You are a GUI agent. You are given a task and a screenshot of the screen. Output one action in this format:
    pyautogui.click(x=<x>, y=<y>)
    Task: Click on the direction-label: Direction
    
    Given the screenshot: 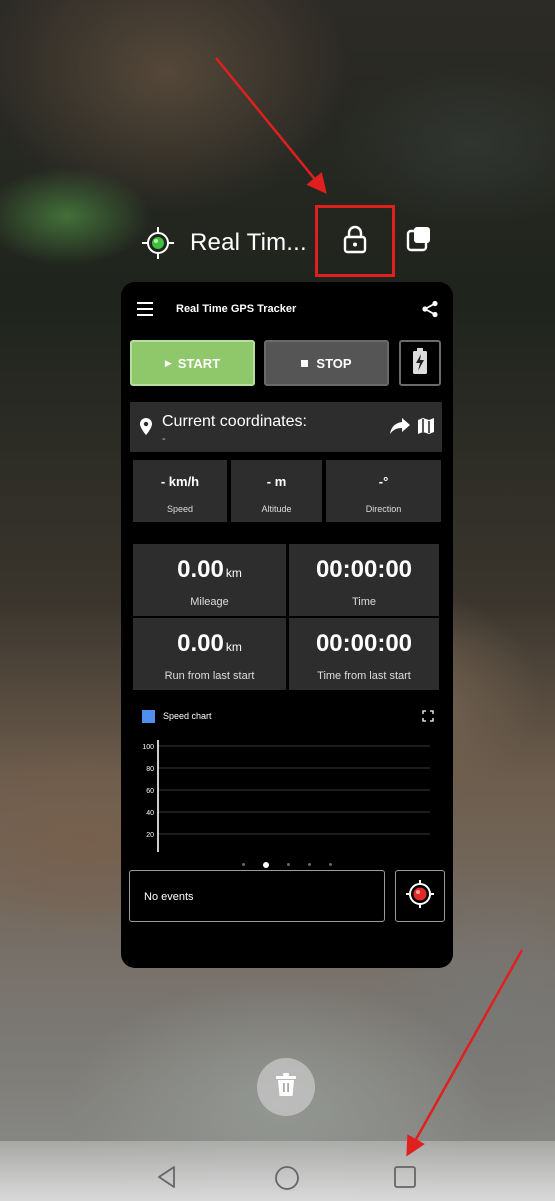 What is the action you would take?
    pyautogui.click(x=383, y=509)
    